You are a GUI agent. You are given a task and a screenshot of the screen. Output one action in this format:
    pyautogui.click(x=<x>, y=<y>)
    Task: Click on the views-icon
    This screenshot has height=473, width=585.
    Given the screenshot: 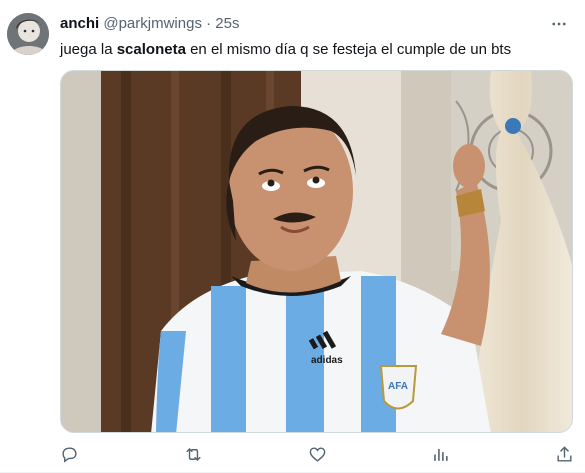 What is the action you would take?
    pyautogui.click(x=440, y=454)
    